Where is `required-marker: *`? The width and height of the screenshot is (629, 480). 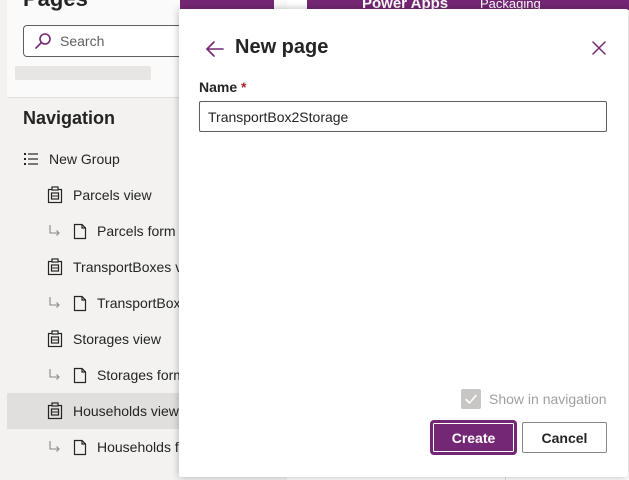
required-marker: * is located at coordinates (244, 87).